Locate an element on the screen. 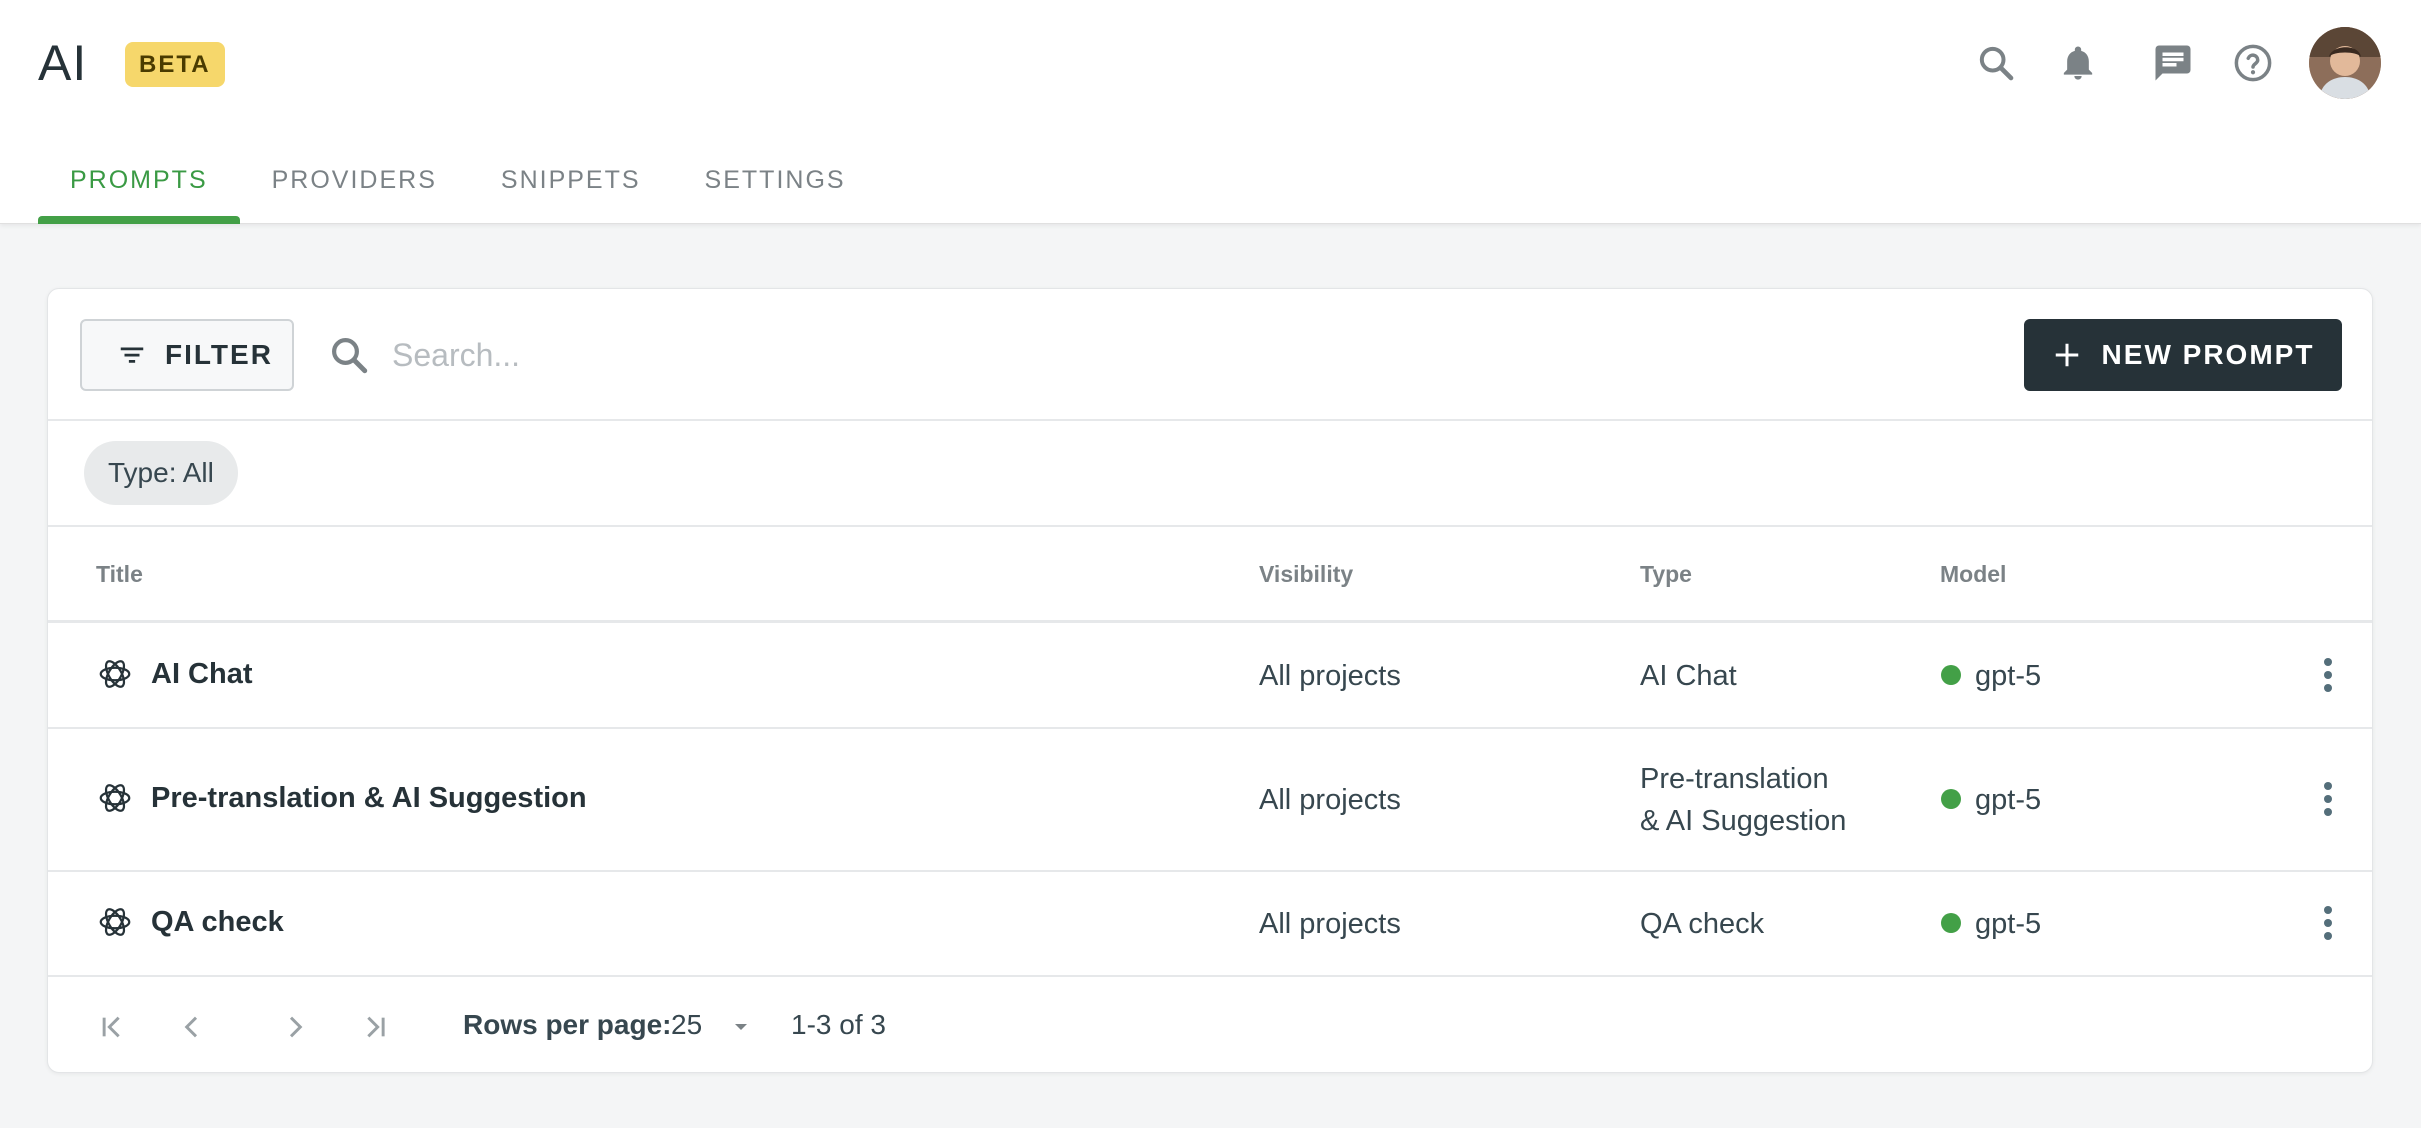 This screenshot has height=1128, width=2421. filter-icon is located at coordinates (132, 355).